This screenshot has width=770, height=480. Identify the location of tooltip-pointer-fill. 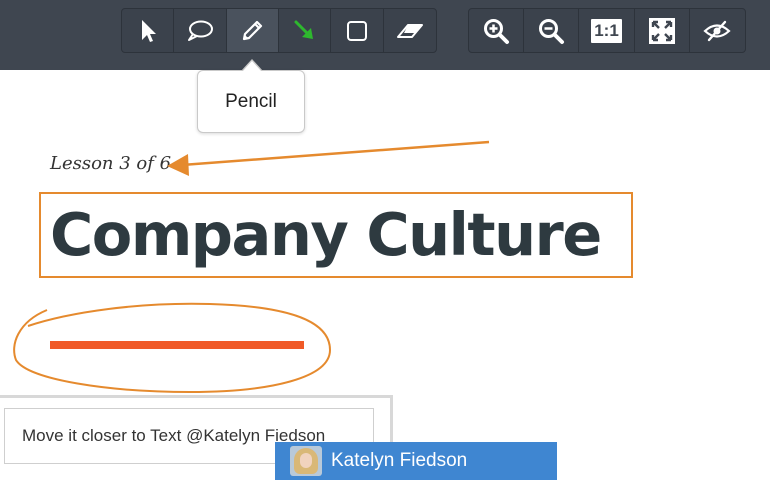
(252, 66).